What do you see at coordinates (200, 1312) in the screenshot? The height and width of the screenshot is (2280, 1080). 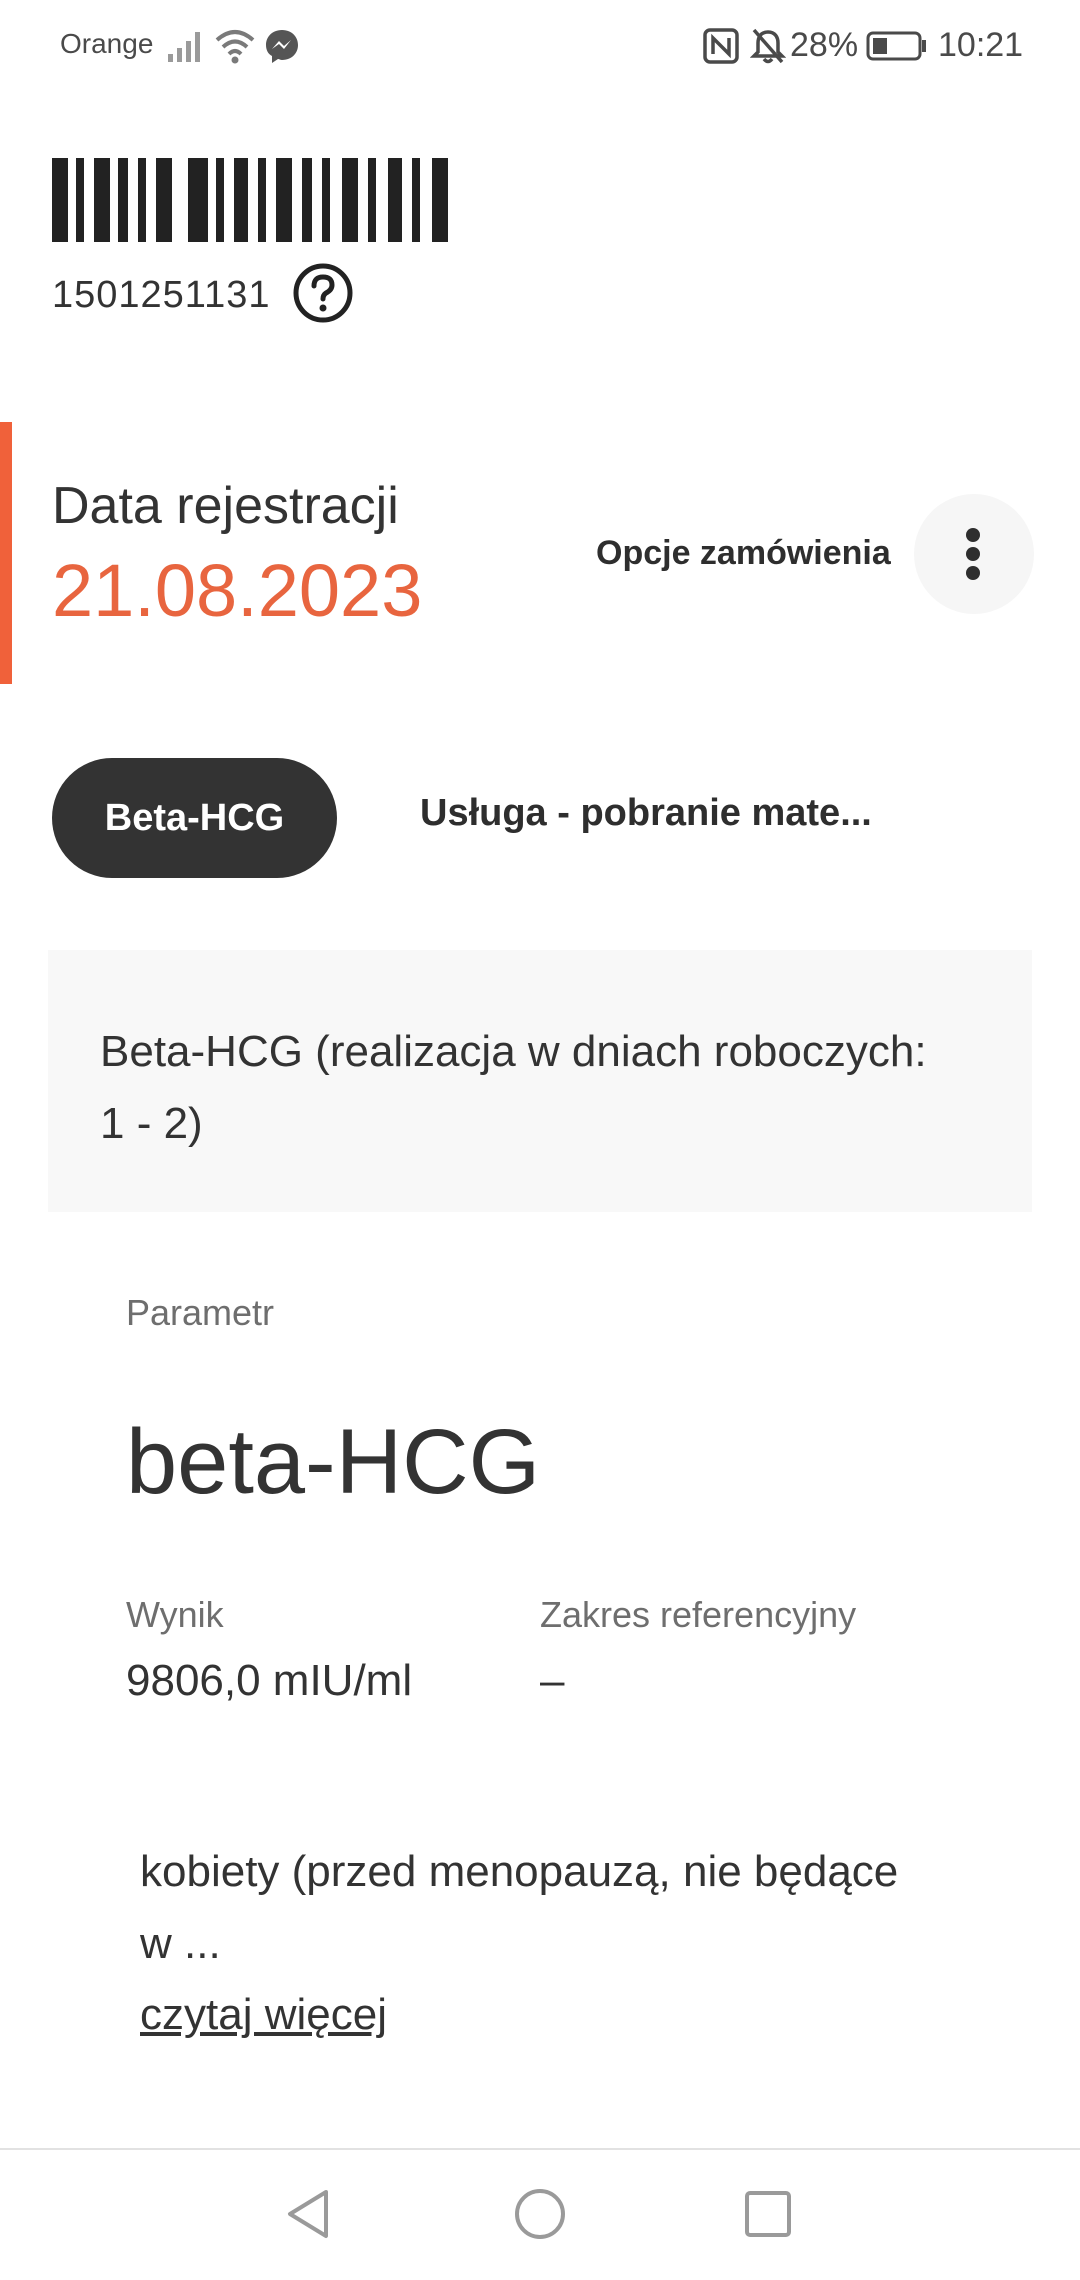 I see `parameter-label: Parametr` at bounding box center [200, 1312].